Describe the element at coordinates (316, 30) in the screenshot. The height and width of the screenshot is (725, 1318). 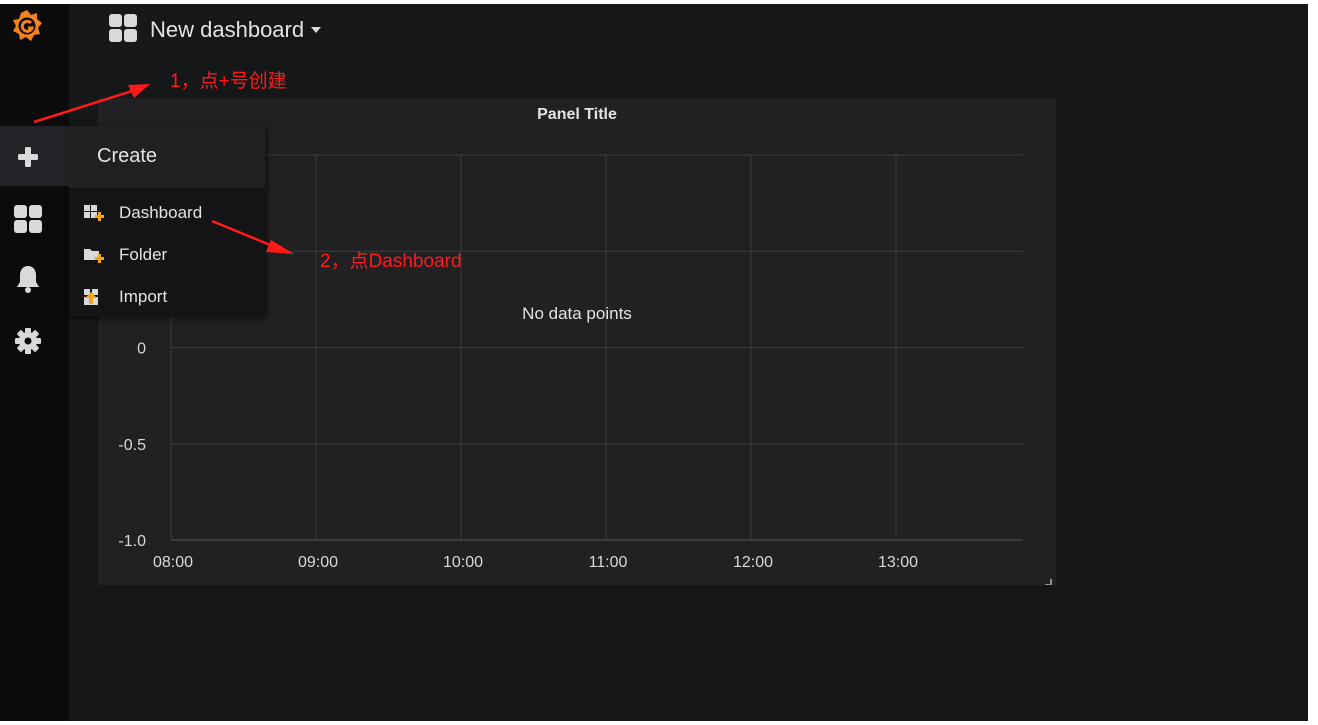
I see `caret-down-icon` at that location.